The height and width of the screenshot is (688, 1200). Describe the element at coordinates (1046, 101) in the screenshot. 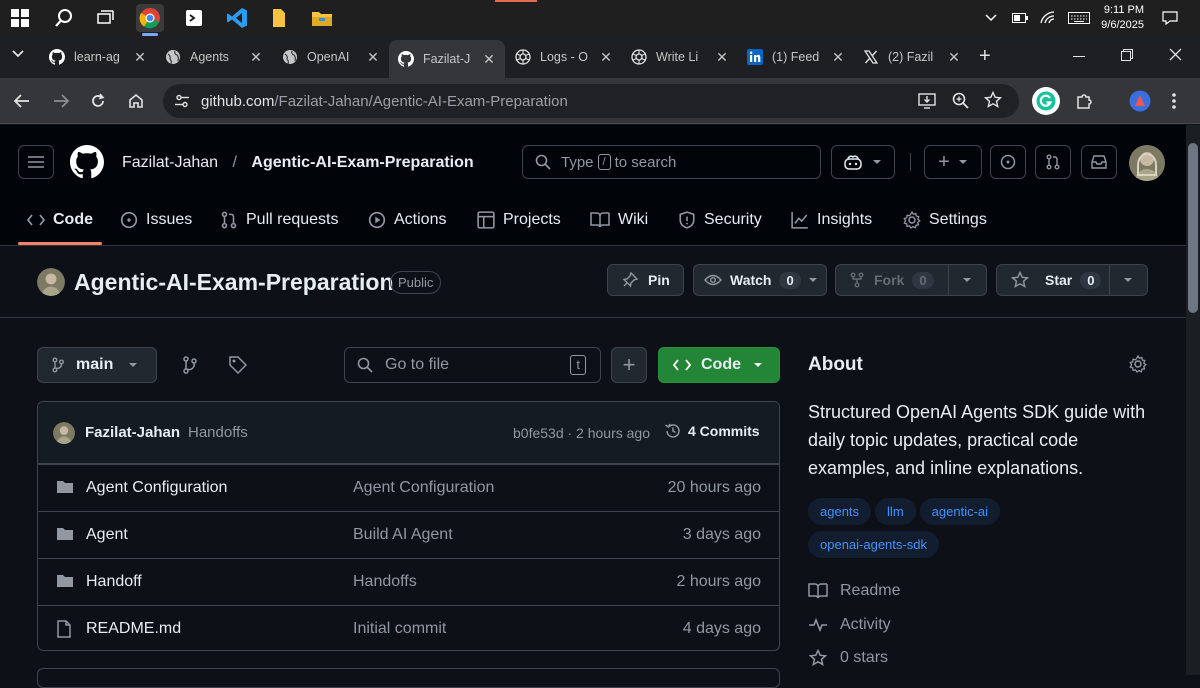

I see `grammarly-icon` at that location.